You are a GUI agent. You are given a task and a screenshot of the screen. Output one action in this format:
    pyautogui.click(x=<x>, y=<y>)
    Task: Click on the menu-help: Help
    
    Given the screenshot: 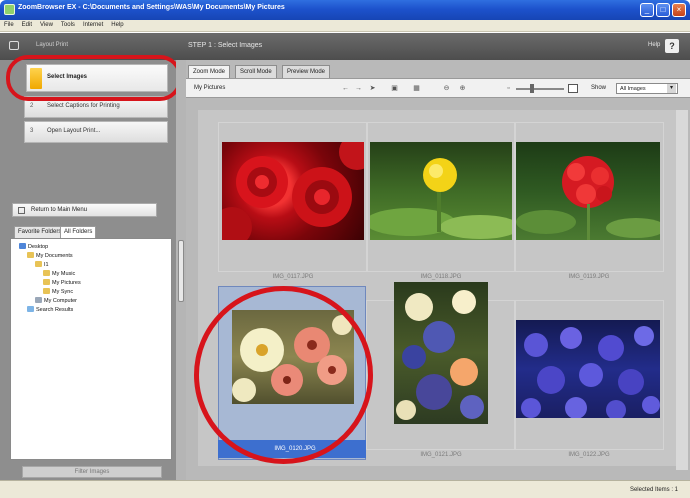 What is the action you would take?
    pyautogui.click(x=117, y=24)
    